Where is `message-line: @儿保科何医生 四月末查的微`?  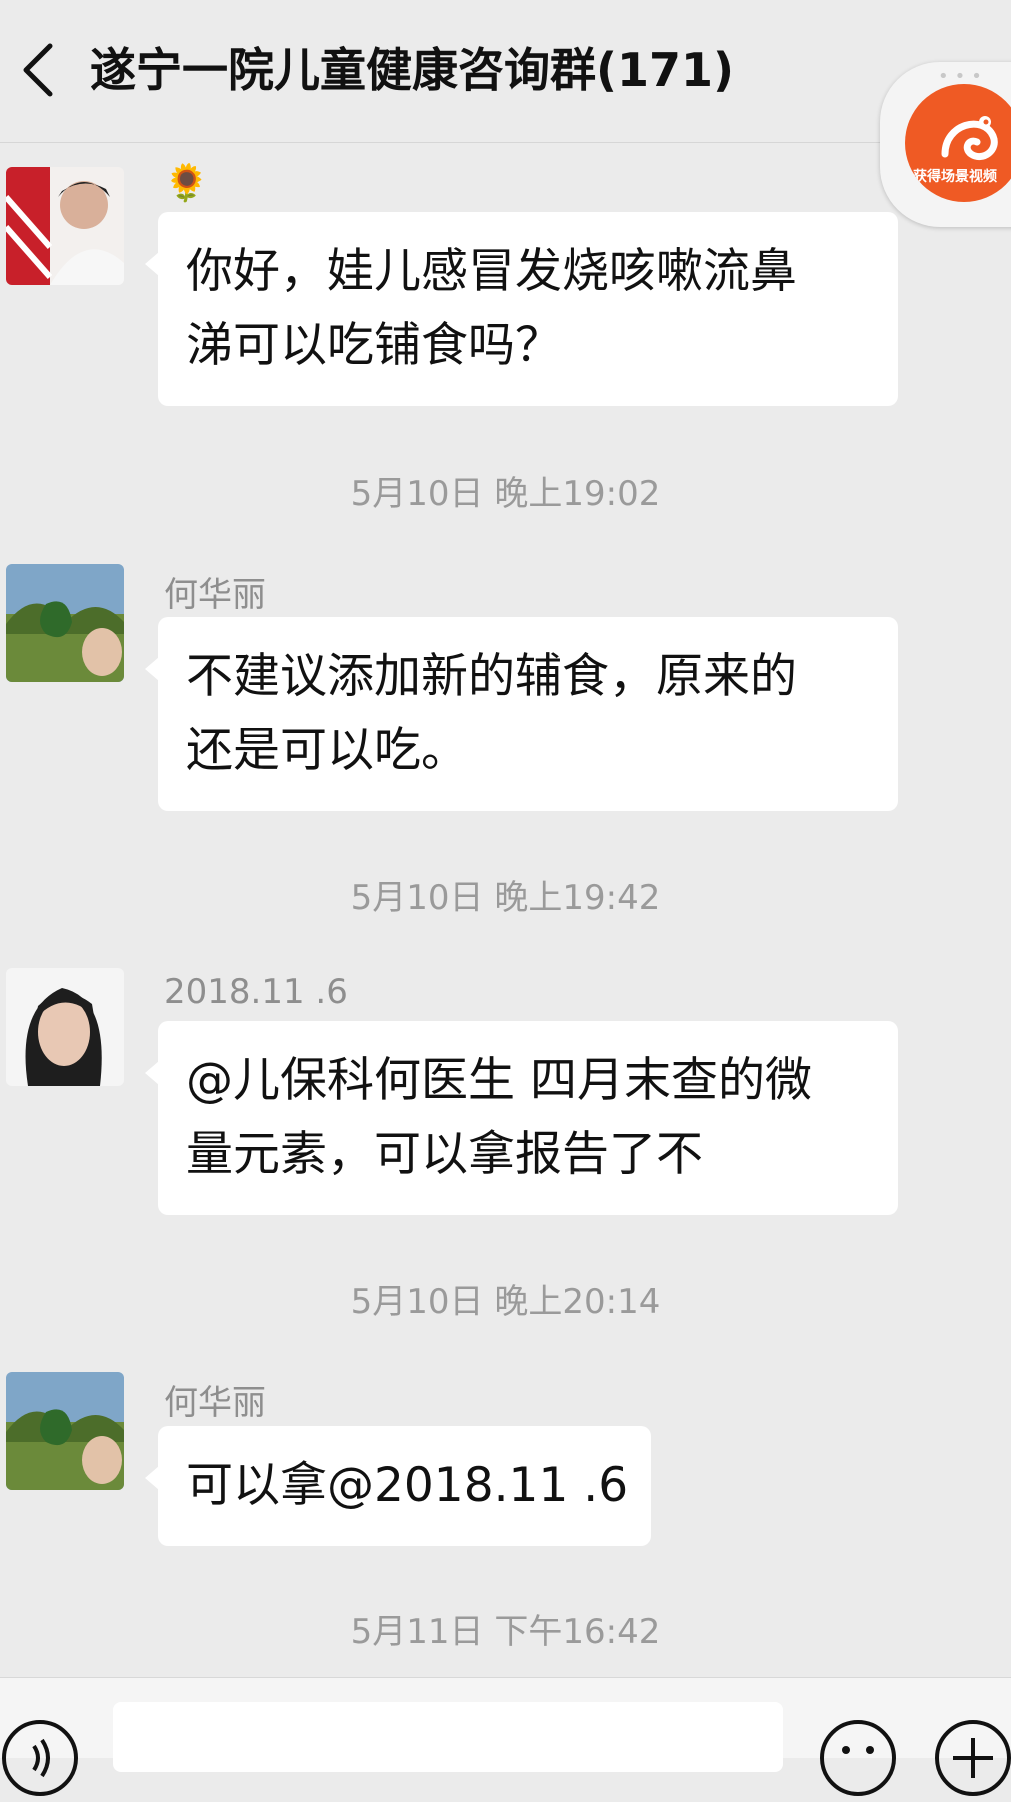
message-line: @儿保科何医生 四月末查的微 is located at coordinates (499, 1080).